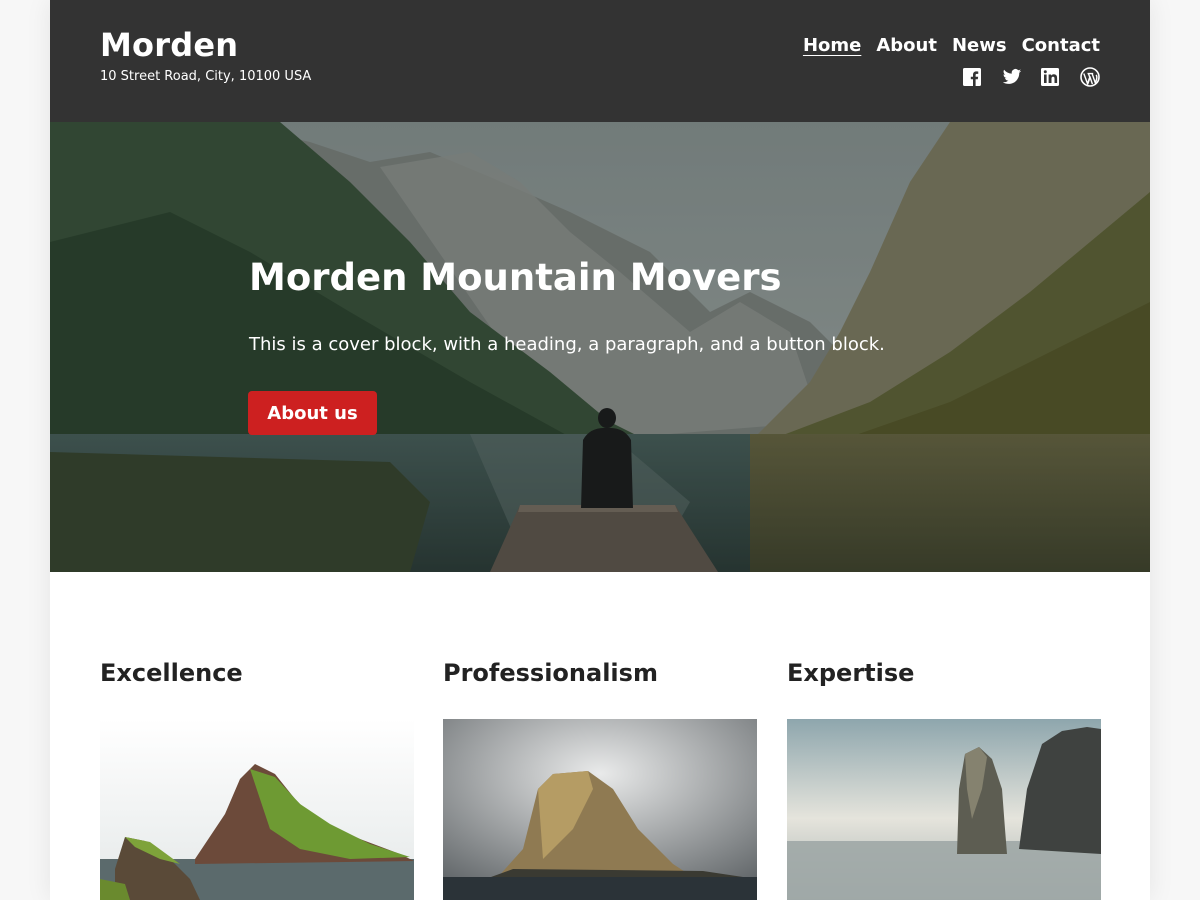  Describe the element at coordinates (1061, 45) in the screenshot. I see `nav-item-contact: Contact` at that location.